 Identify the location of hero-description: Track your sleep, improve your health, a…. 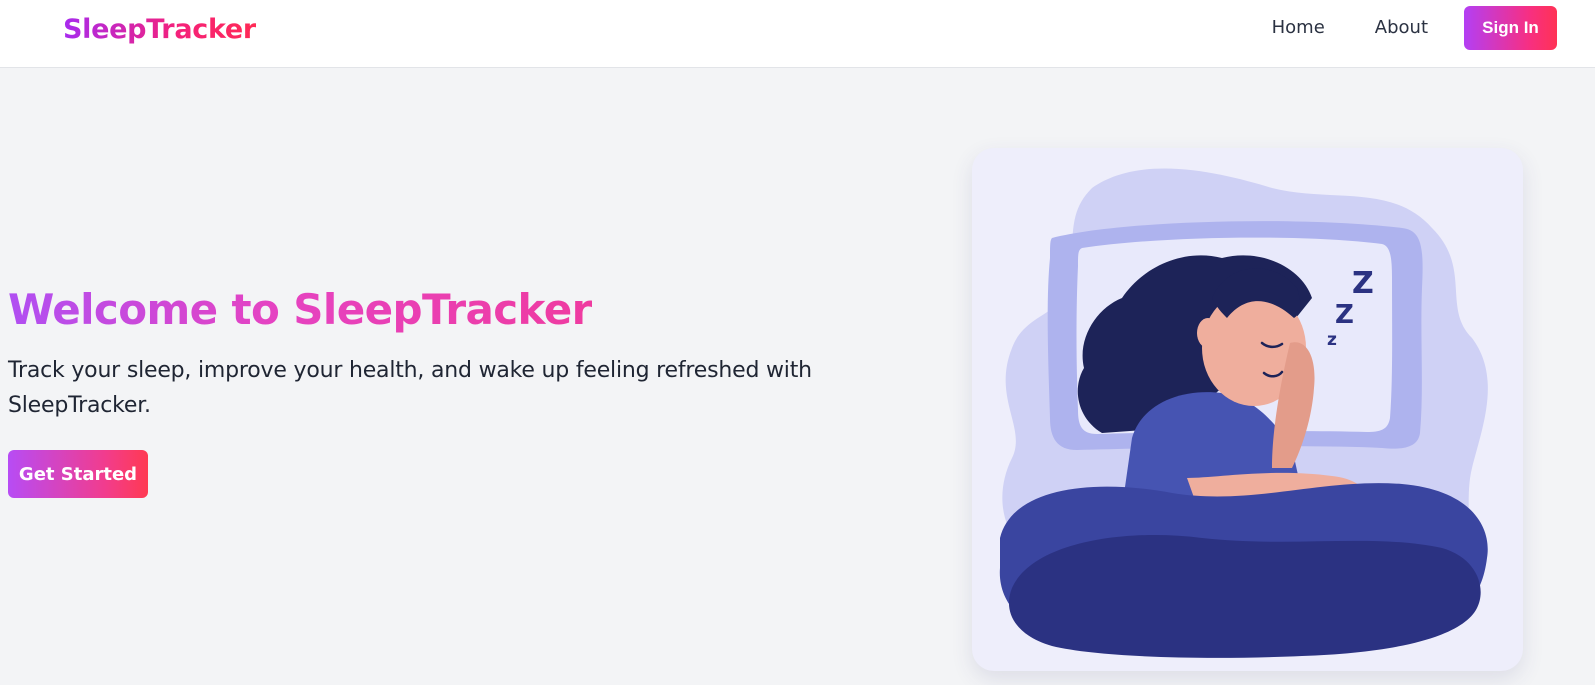
(410, 388).